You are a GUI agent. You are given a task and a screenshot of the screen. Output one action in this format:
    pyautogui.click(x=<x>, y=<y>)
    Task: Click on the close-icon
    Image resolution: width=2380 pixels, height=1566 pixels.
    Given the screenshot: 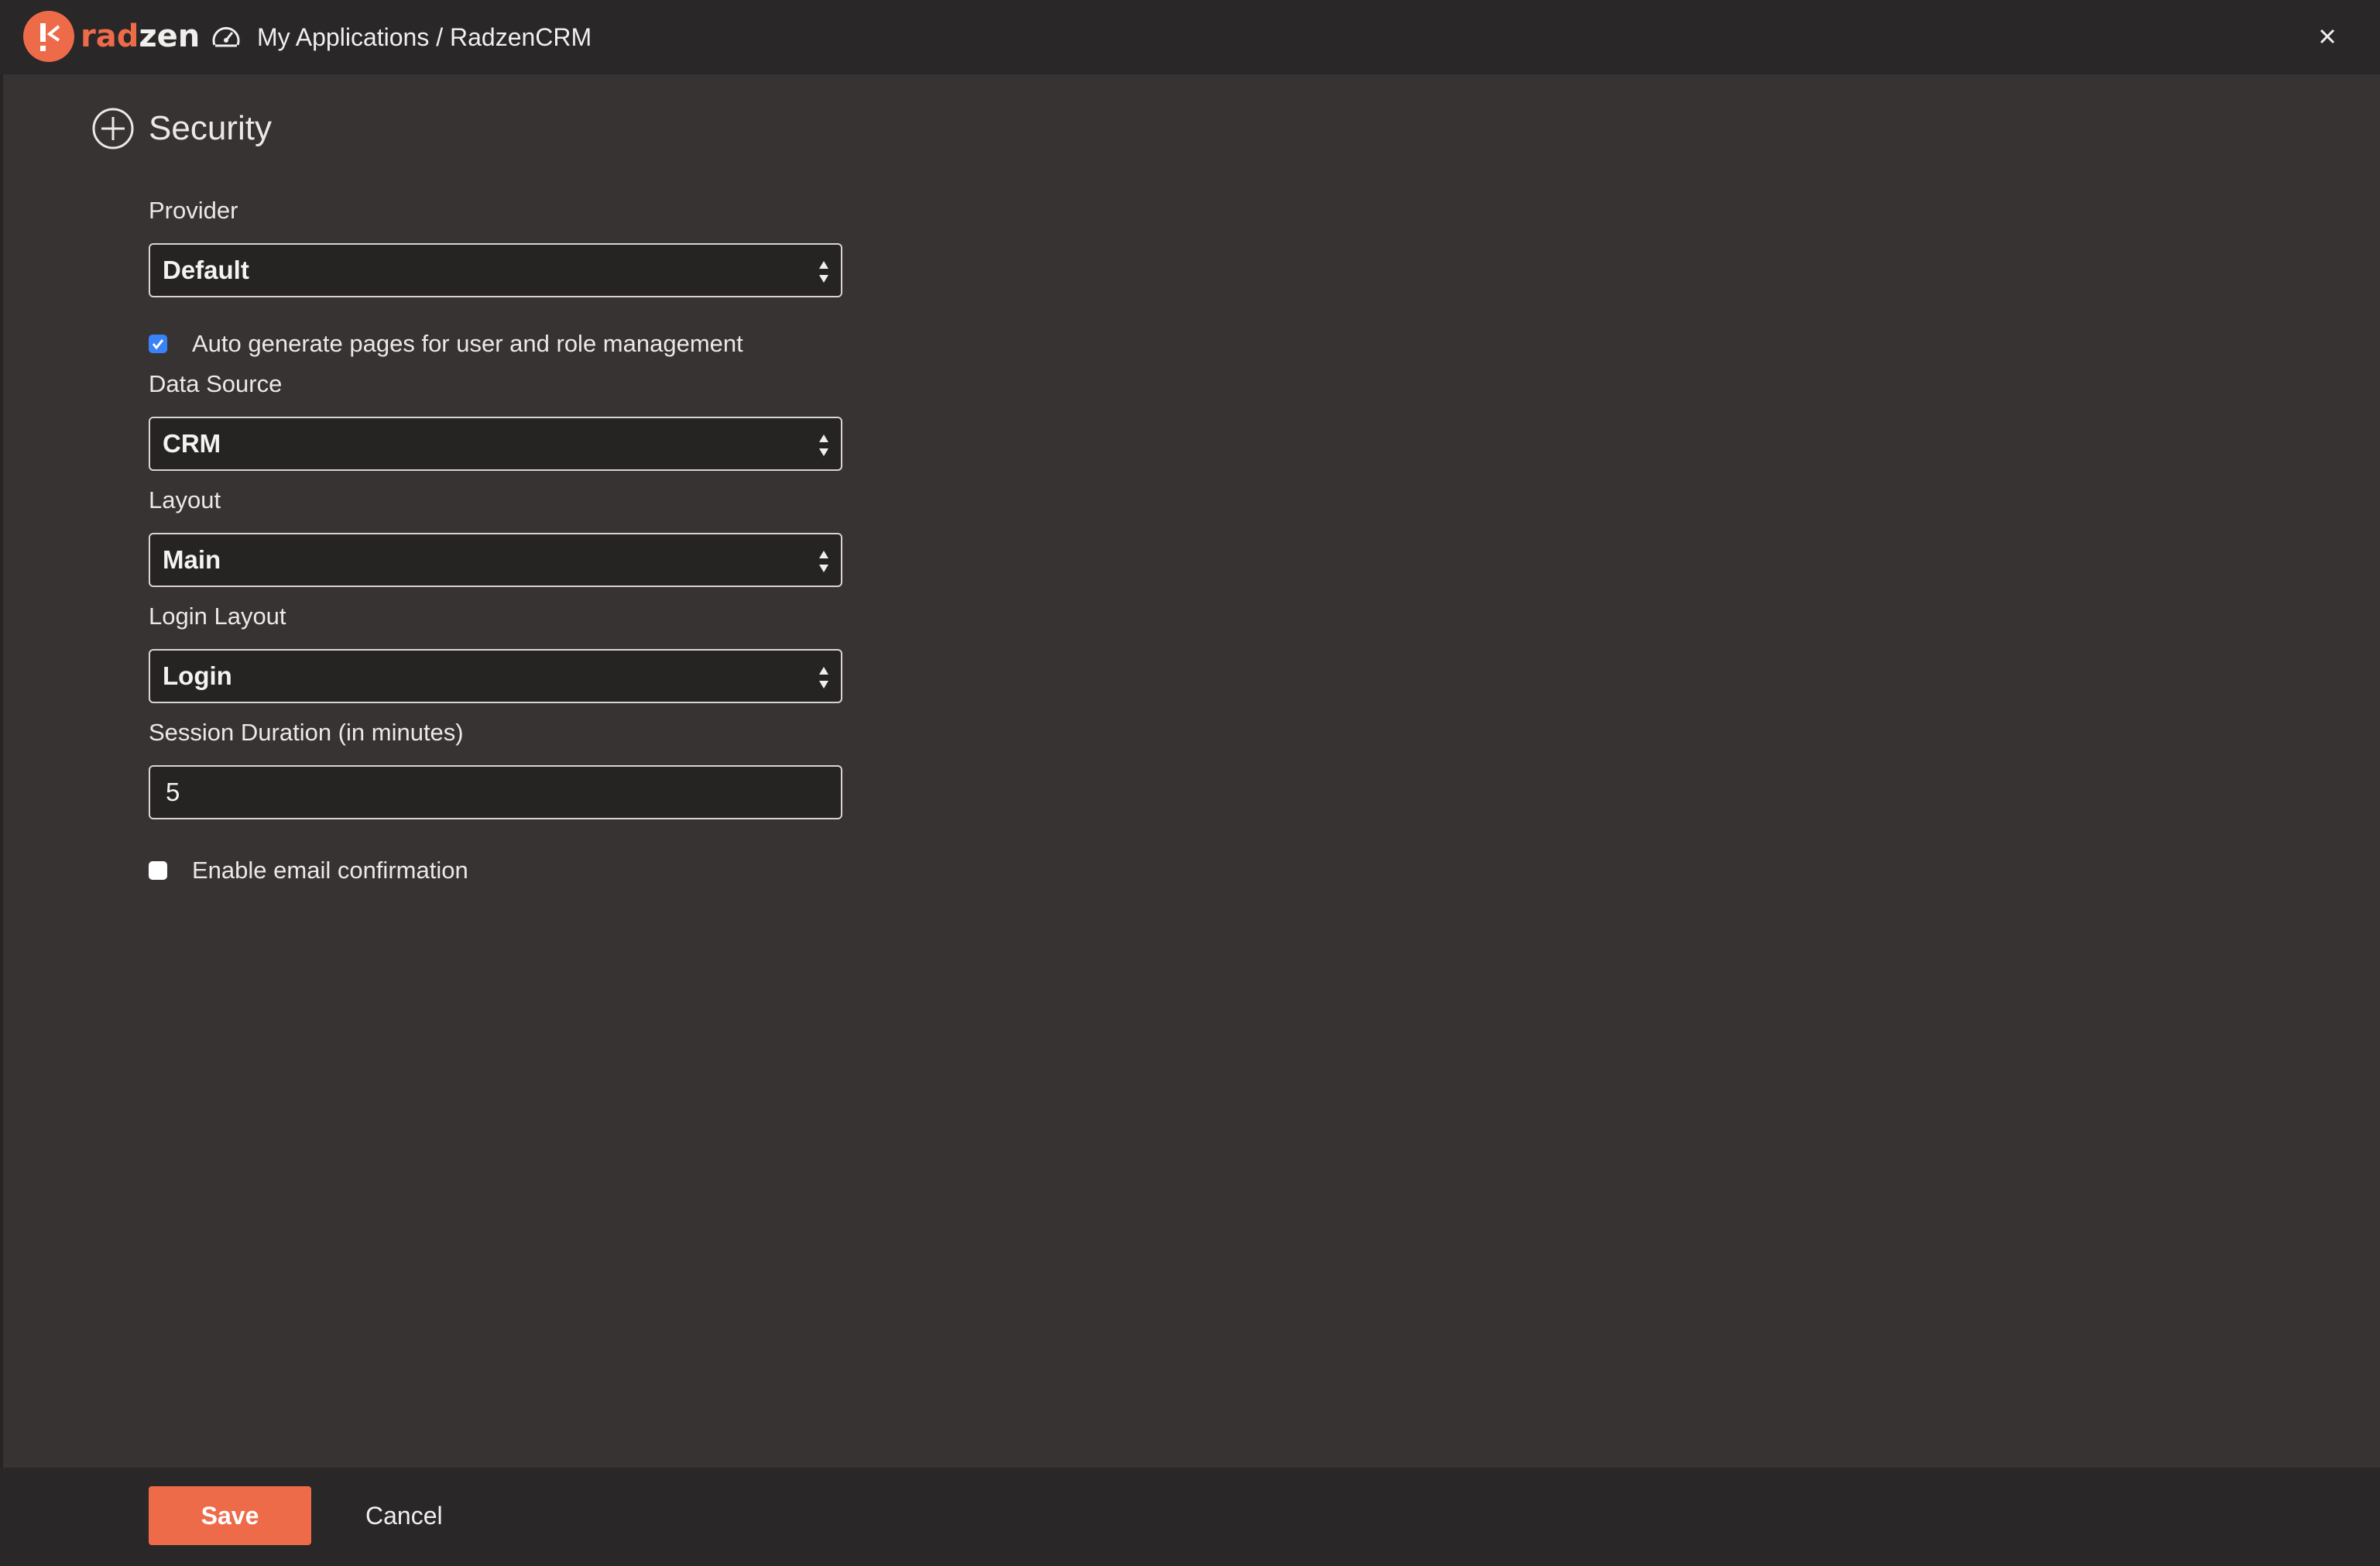 What is the action you would take?
    pyautogui.click(x=2327, y=36)
    